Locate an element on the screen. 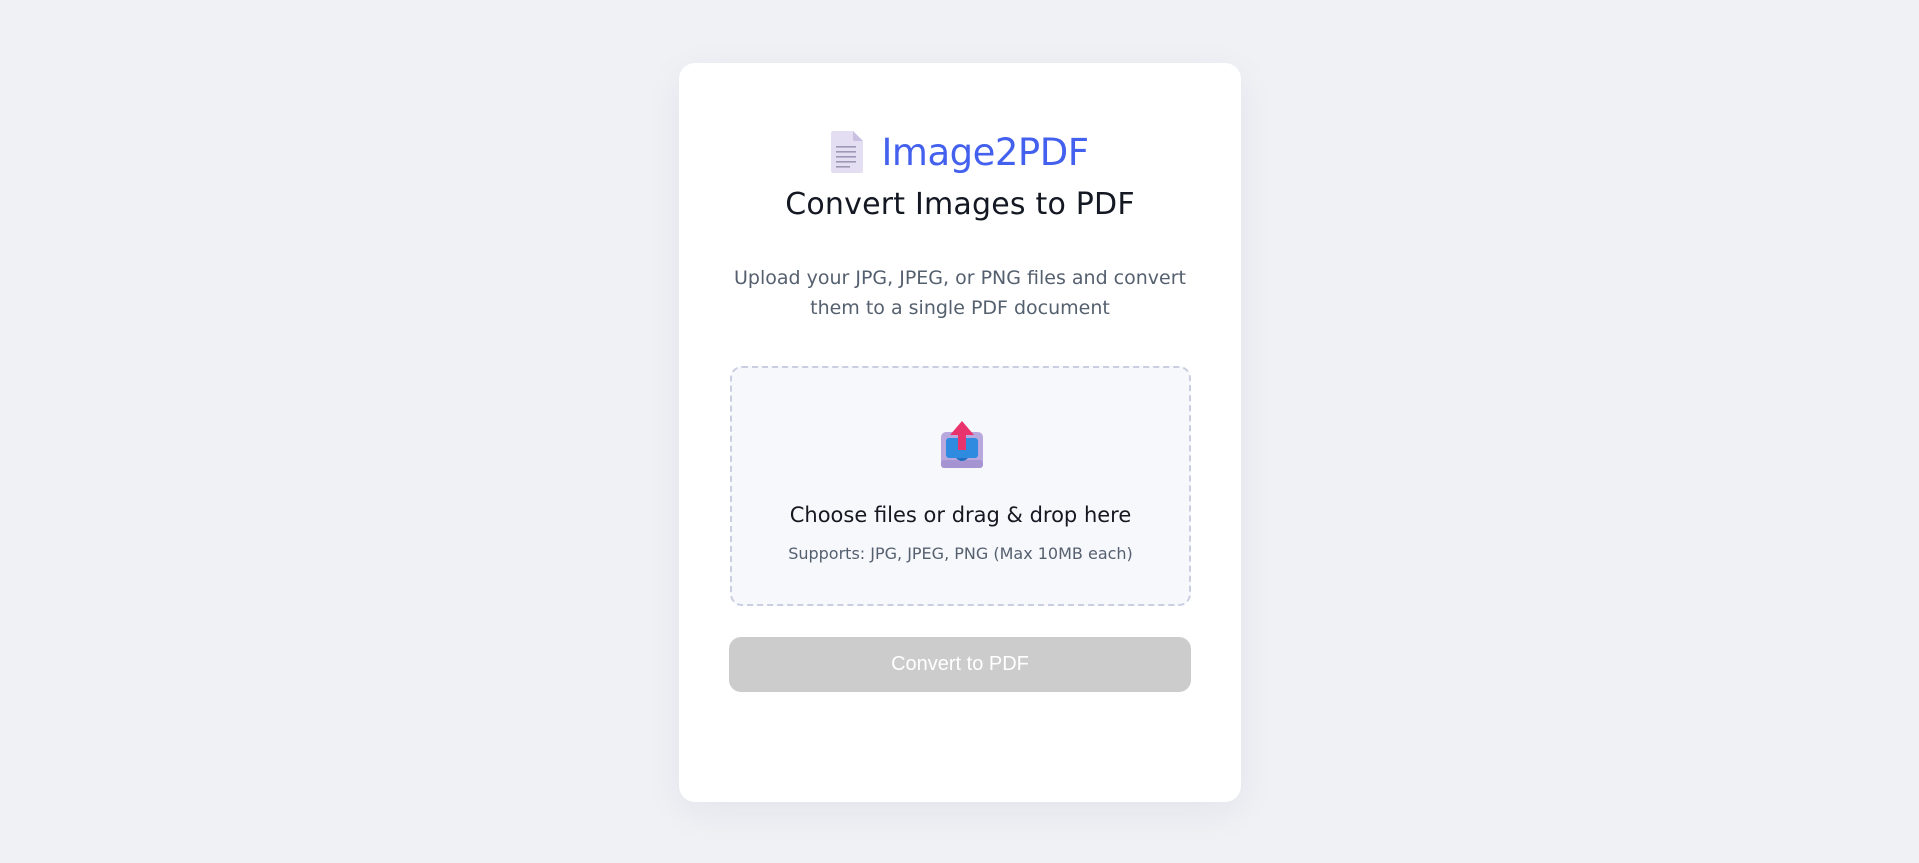  upload-icon is located at coordinates (962, 444).